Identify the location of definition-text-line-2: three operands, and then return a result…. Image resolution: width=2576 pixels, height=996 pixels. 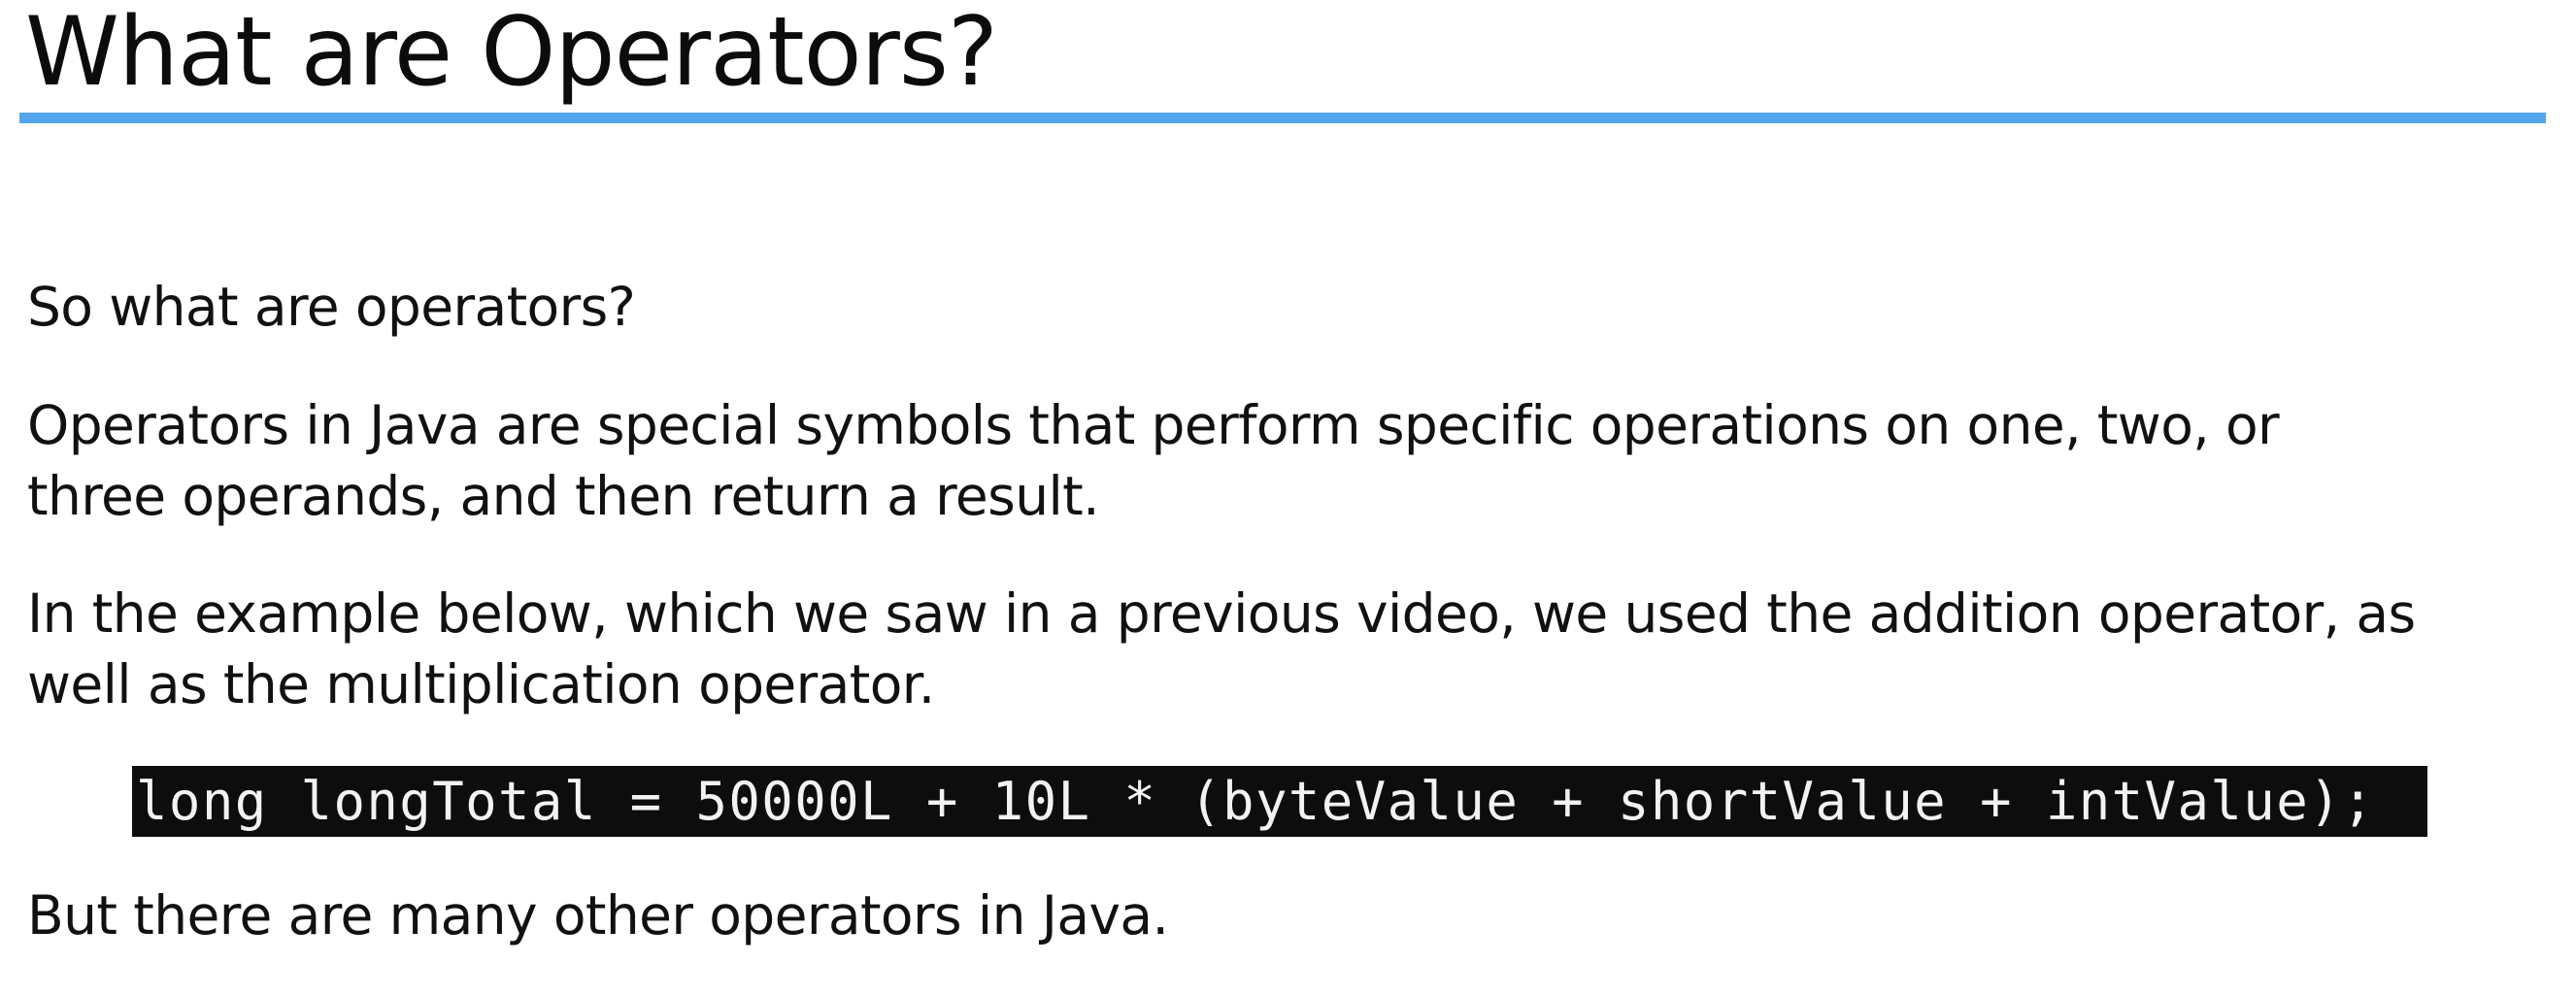
(563, 496).